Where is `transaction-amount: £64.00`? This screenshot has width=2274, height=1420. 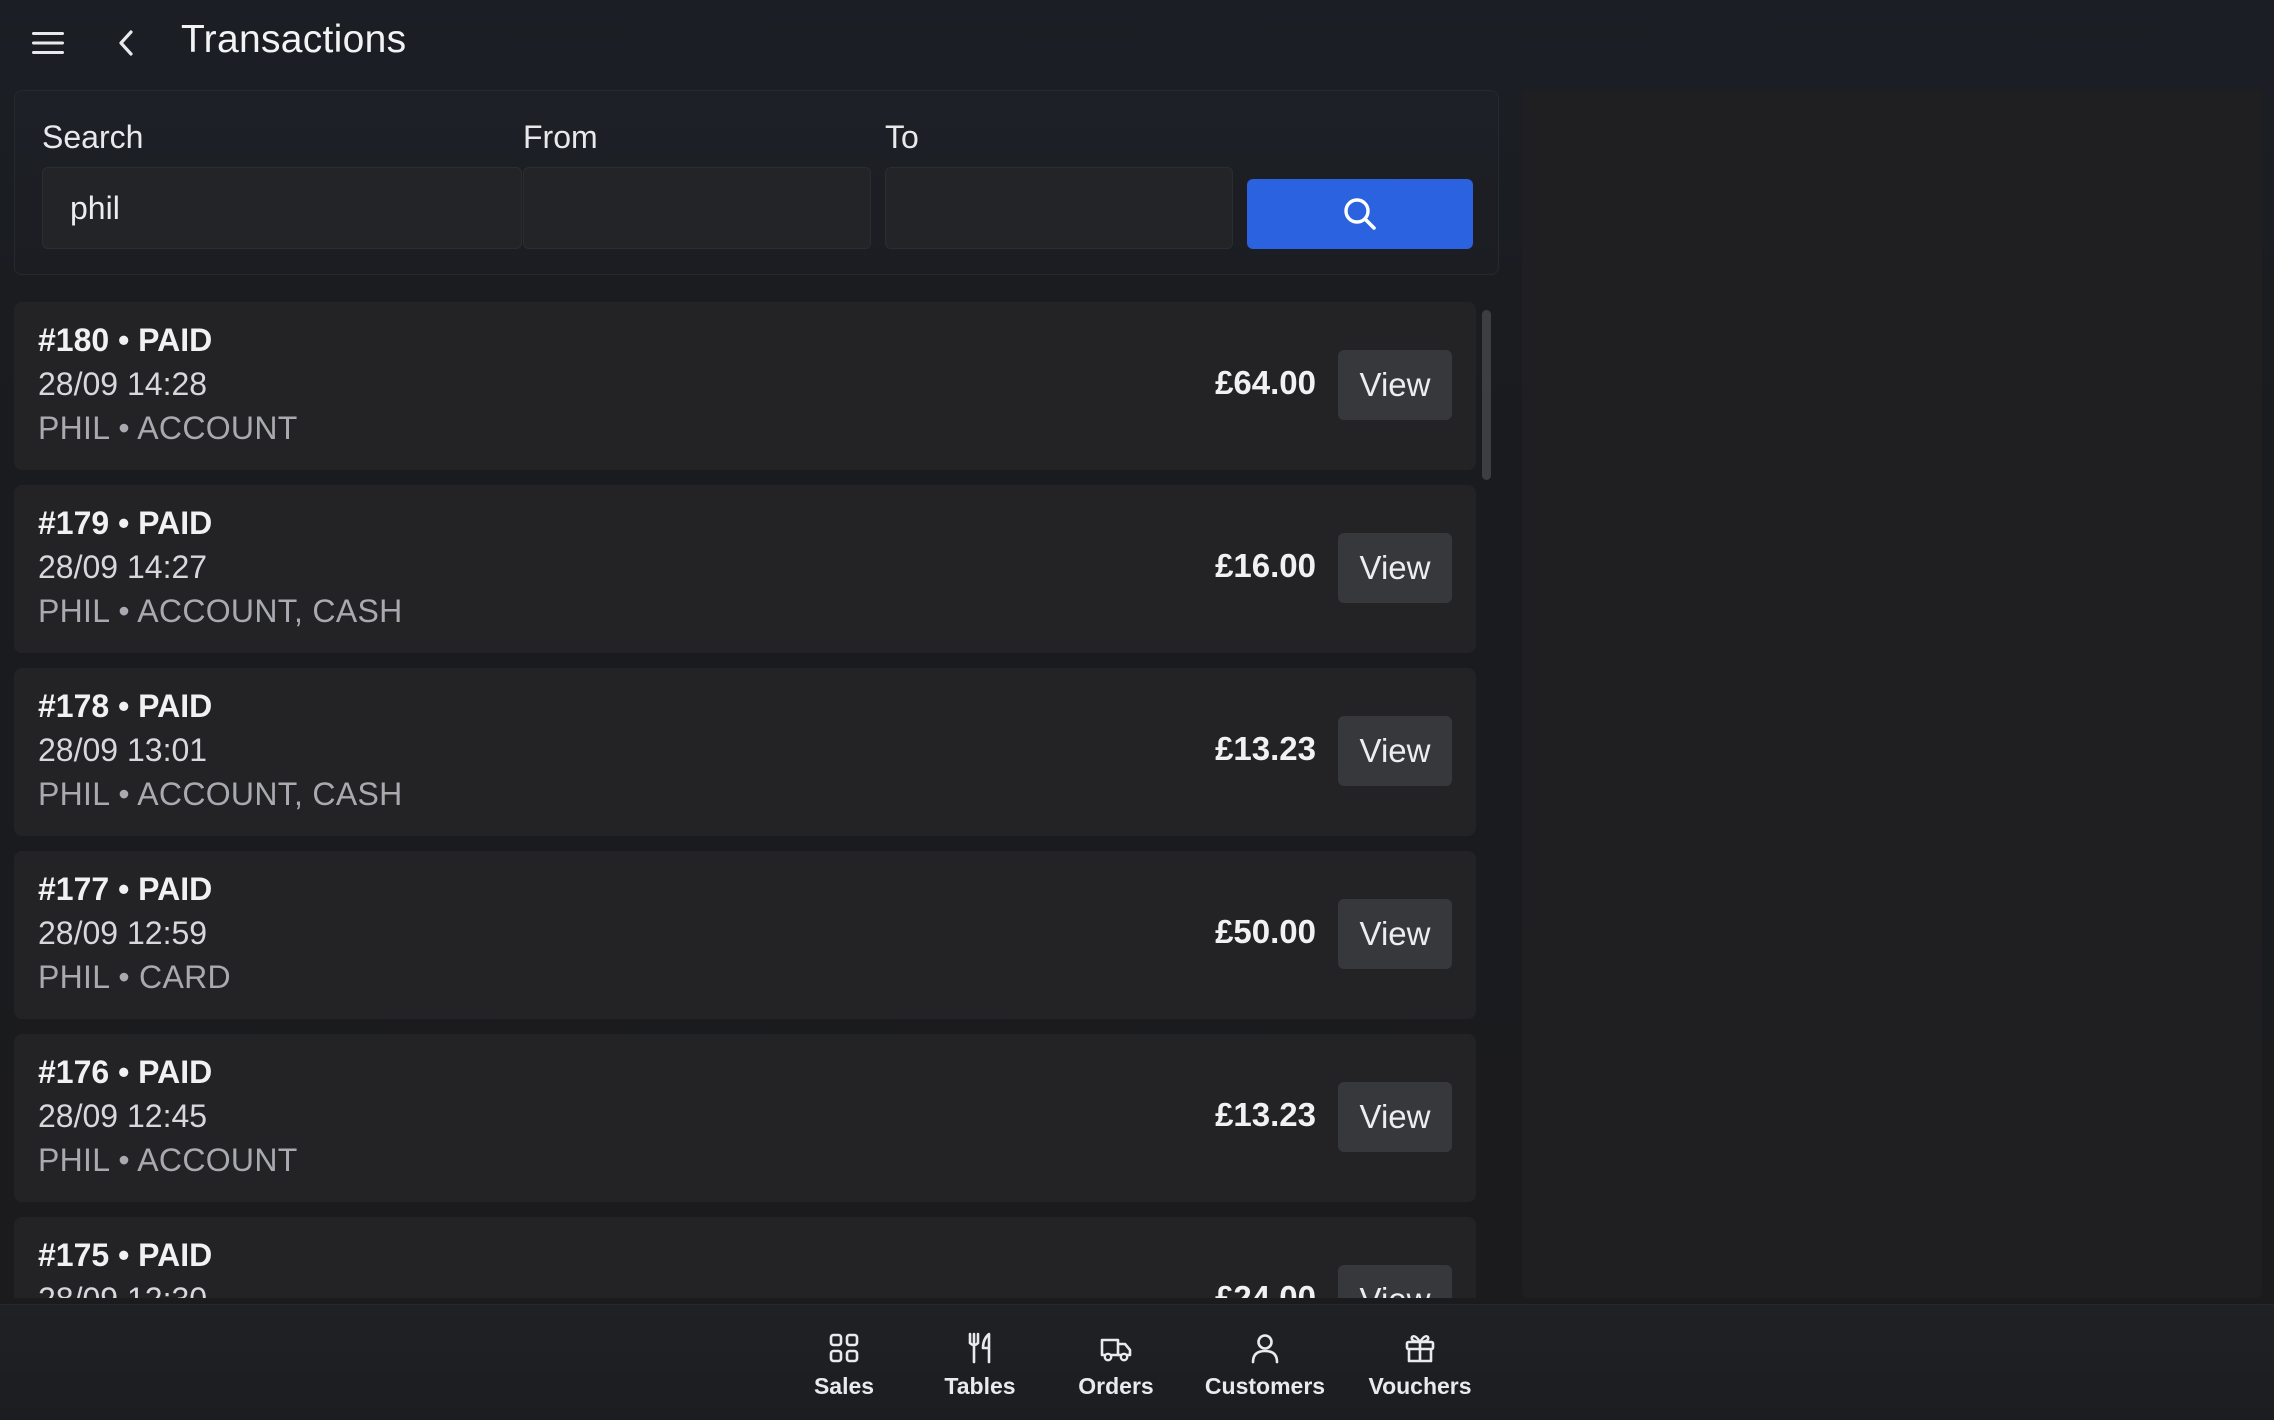
transaction-amount: £64.00 is located at coordinates (1265, 382).